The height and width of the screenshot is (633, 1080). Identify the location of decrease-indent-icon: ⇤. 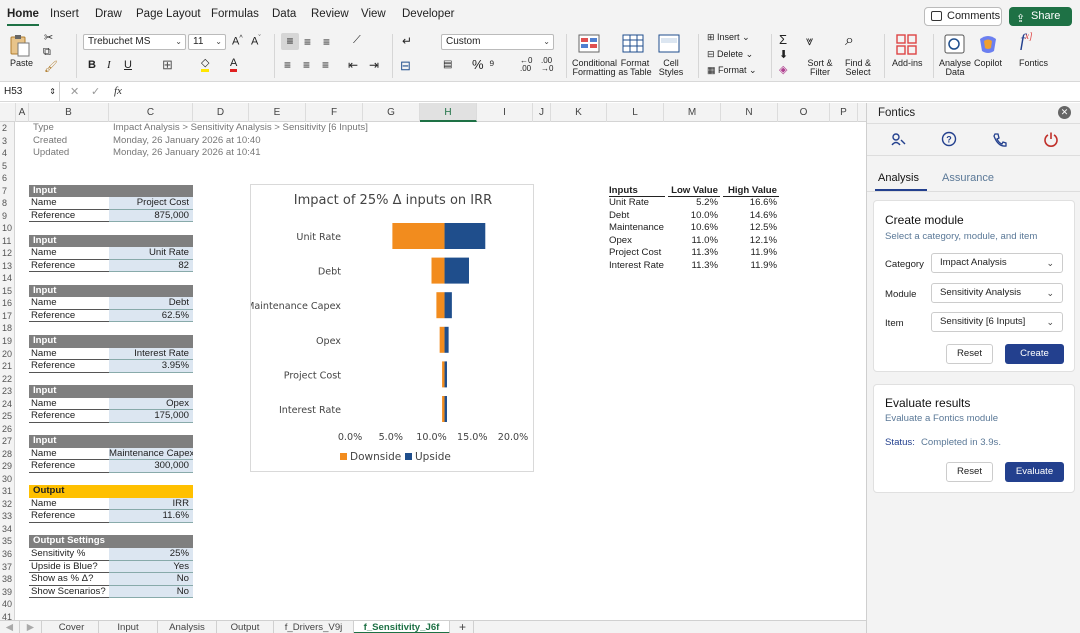
(353, 65).